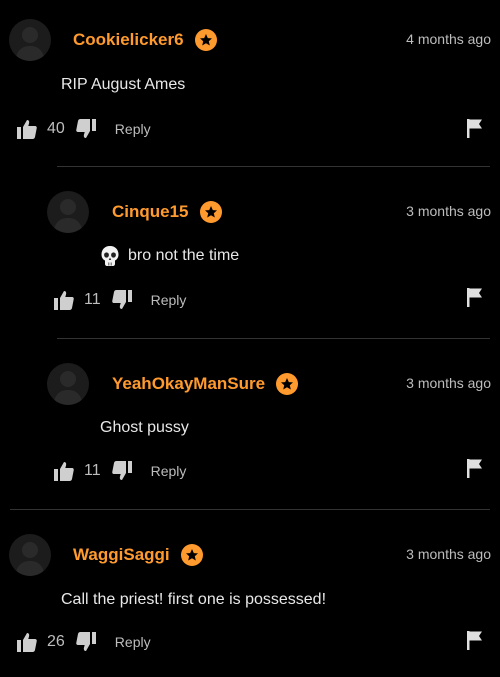 This screenshot has width=500, height=677. I want to click on comment-text: bro not the time, so click(169, 256).